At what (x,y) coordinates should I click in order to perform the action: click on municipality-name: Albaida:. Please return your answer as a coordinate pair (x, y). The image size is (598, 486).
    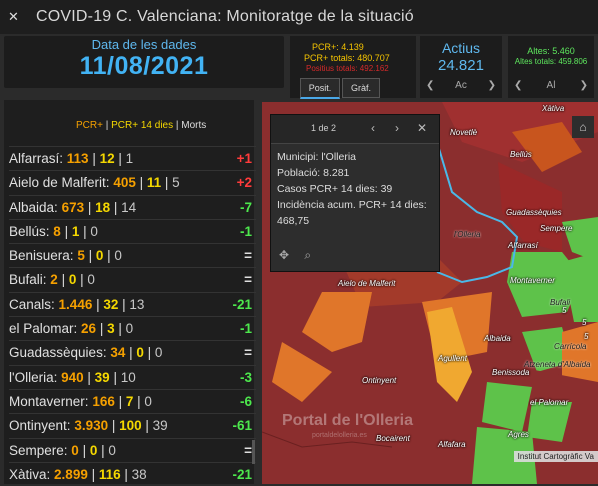
    Looking at the image, I should click on (33, 207).